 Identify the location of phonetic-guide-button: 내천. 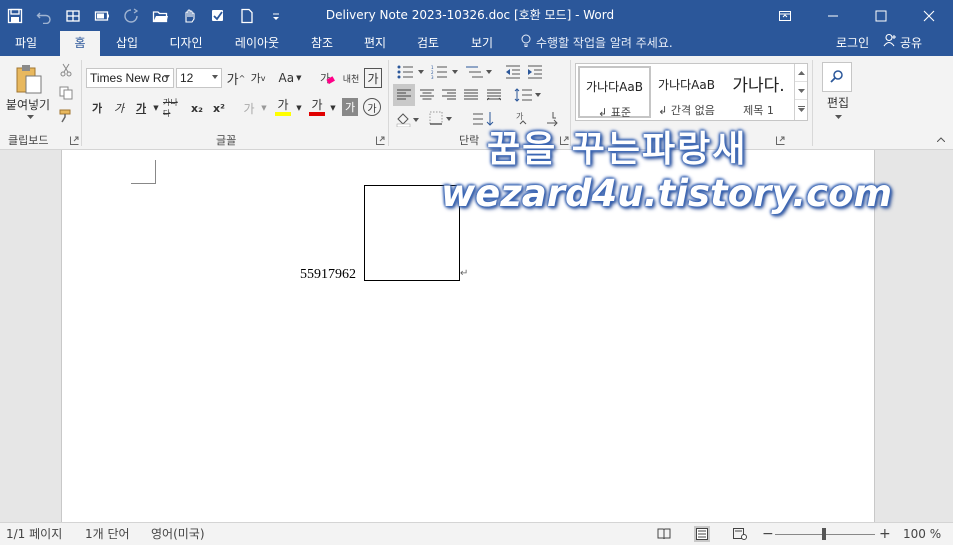
(351, 78).